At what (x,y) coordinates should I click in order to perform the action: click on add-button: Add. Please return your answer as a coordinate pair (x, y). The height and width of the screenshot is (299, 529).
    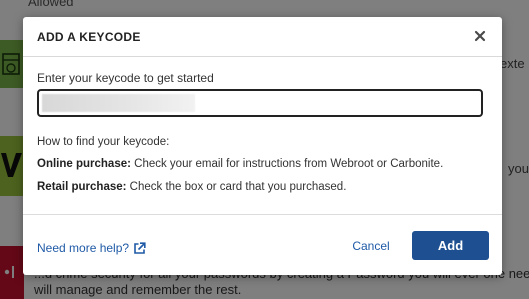
    Looking at the image, I should click on (450, 245).